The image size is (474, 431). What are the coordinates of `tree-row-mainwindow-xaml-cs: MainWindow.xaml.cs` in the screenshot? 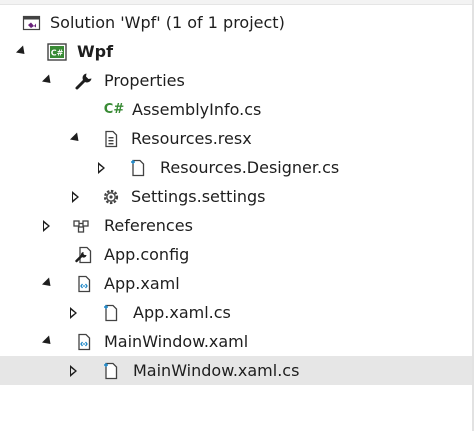 It's located at (236, 370).